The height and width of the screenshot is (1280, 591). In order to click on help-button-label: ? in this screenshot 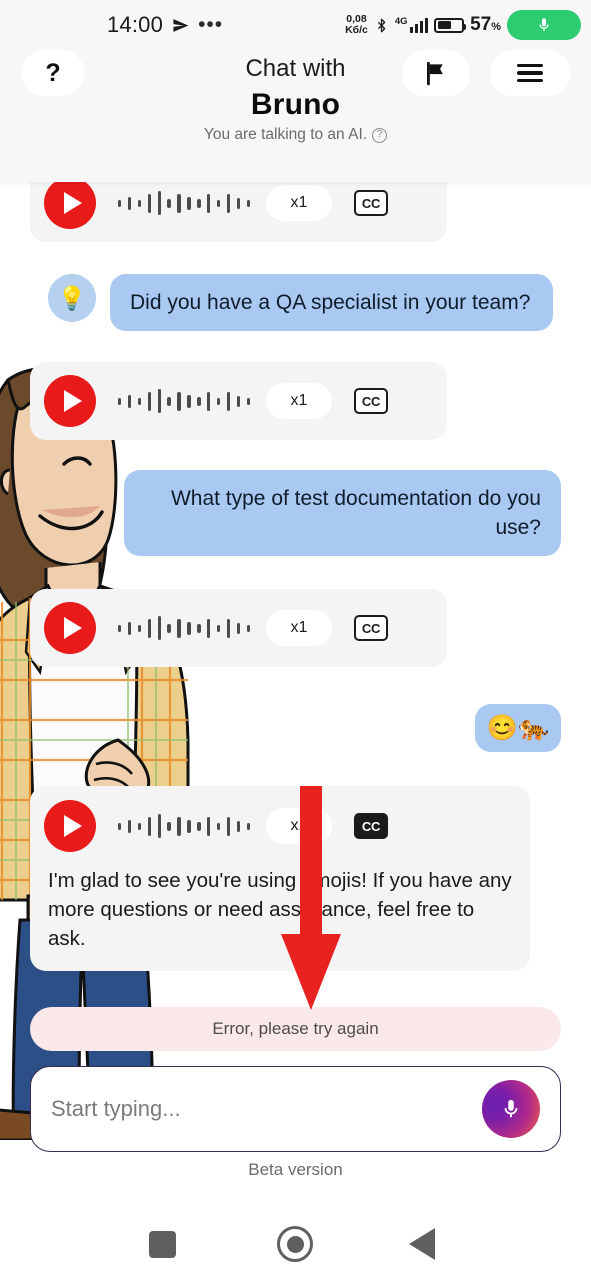, I will do `click(53, 72)`.